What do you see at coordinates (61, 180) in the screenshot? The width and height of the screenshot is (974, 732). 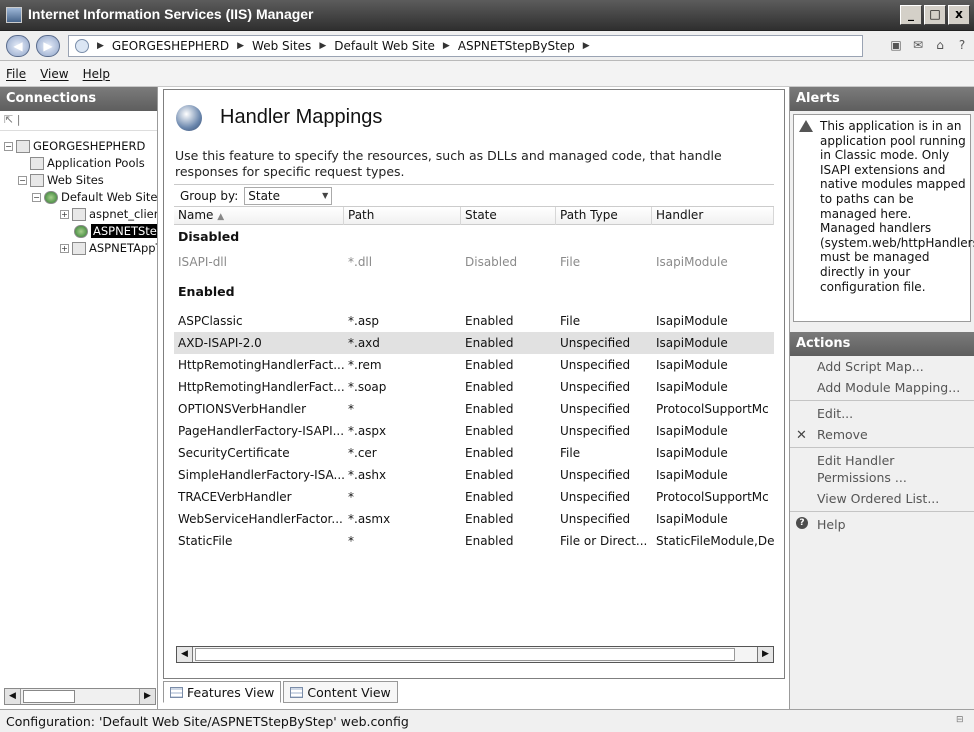 I see `tree-item-web-sites: − Web Sites` at bounding box center [61, 180].